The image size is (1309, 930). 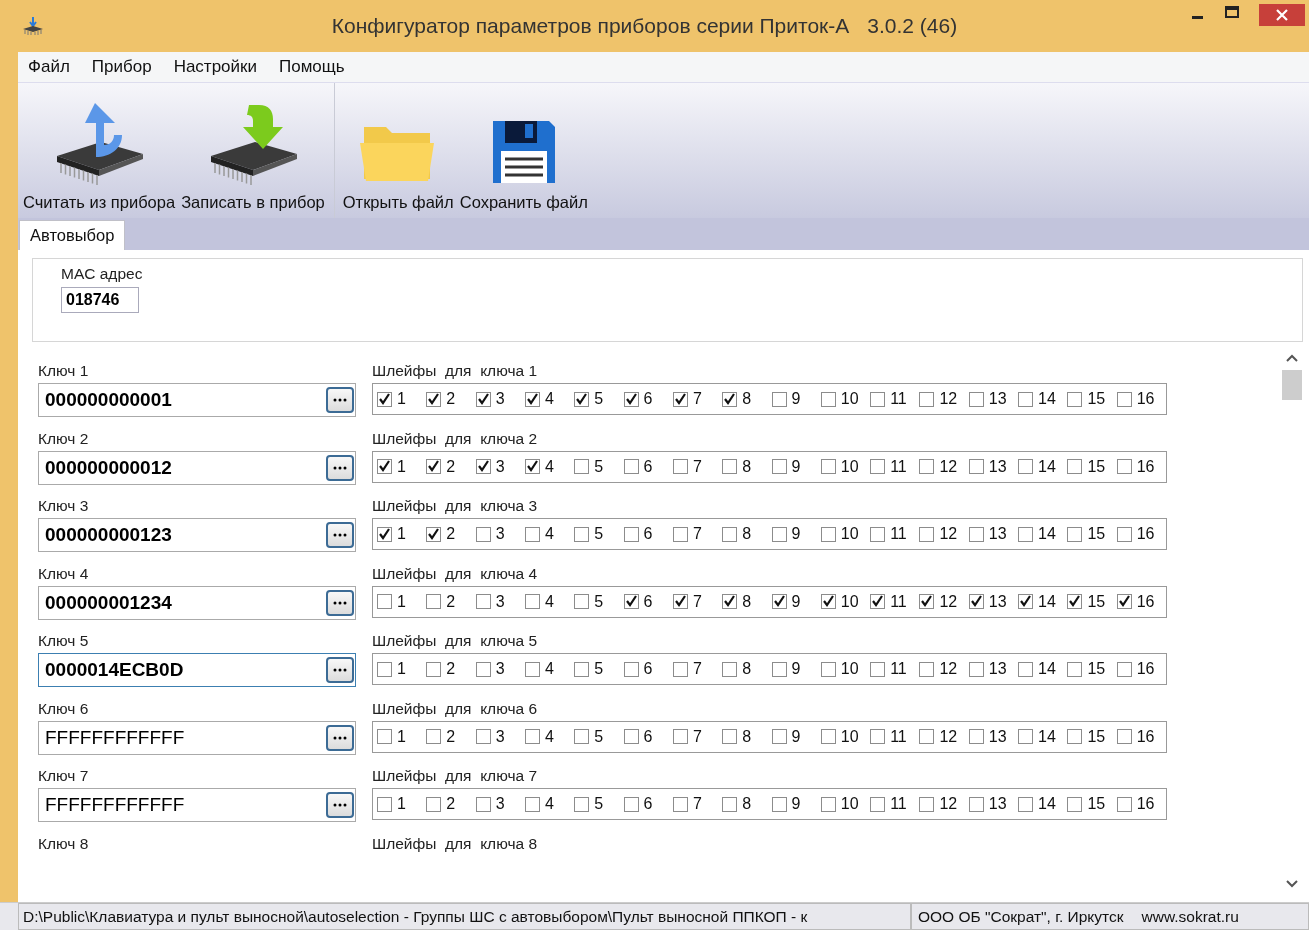 What do you see at coordinates (1292, 385) in the screenshot?
I see `scroll-thumb` at bounding box center [1292, 385].